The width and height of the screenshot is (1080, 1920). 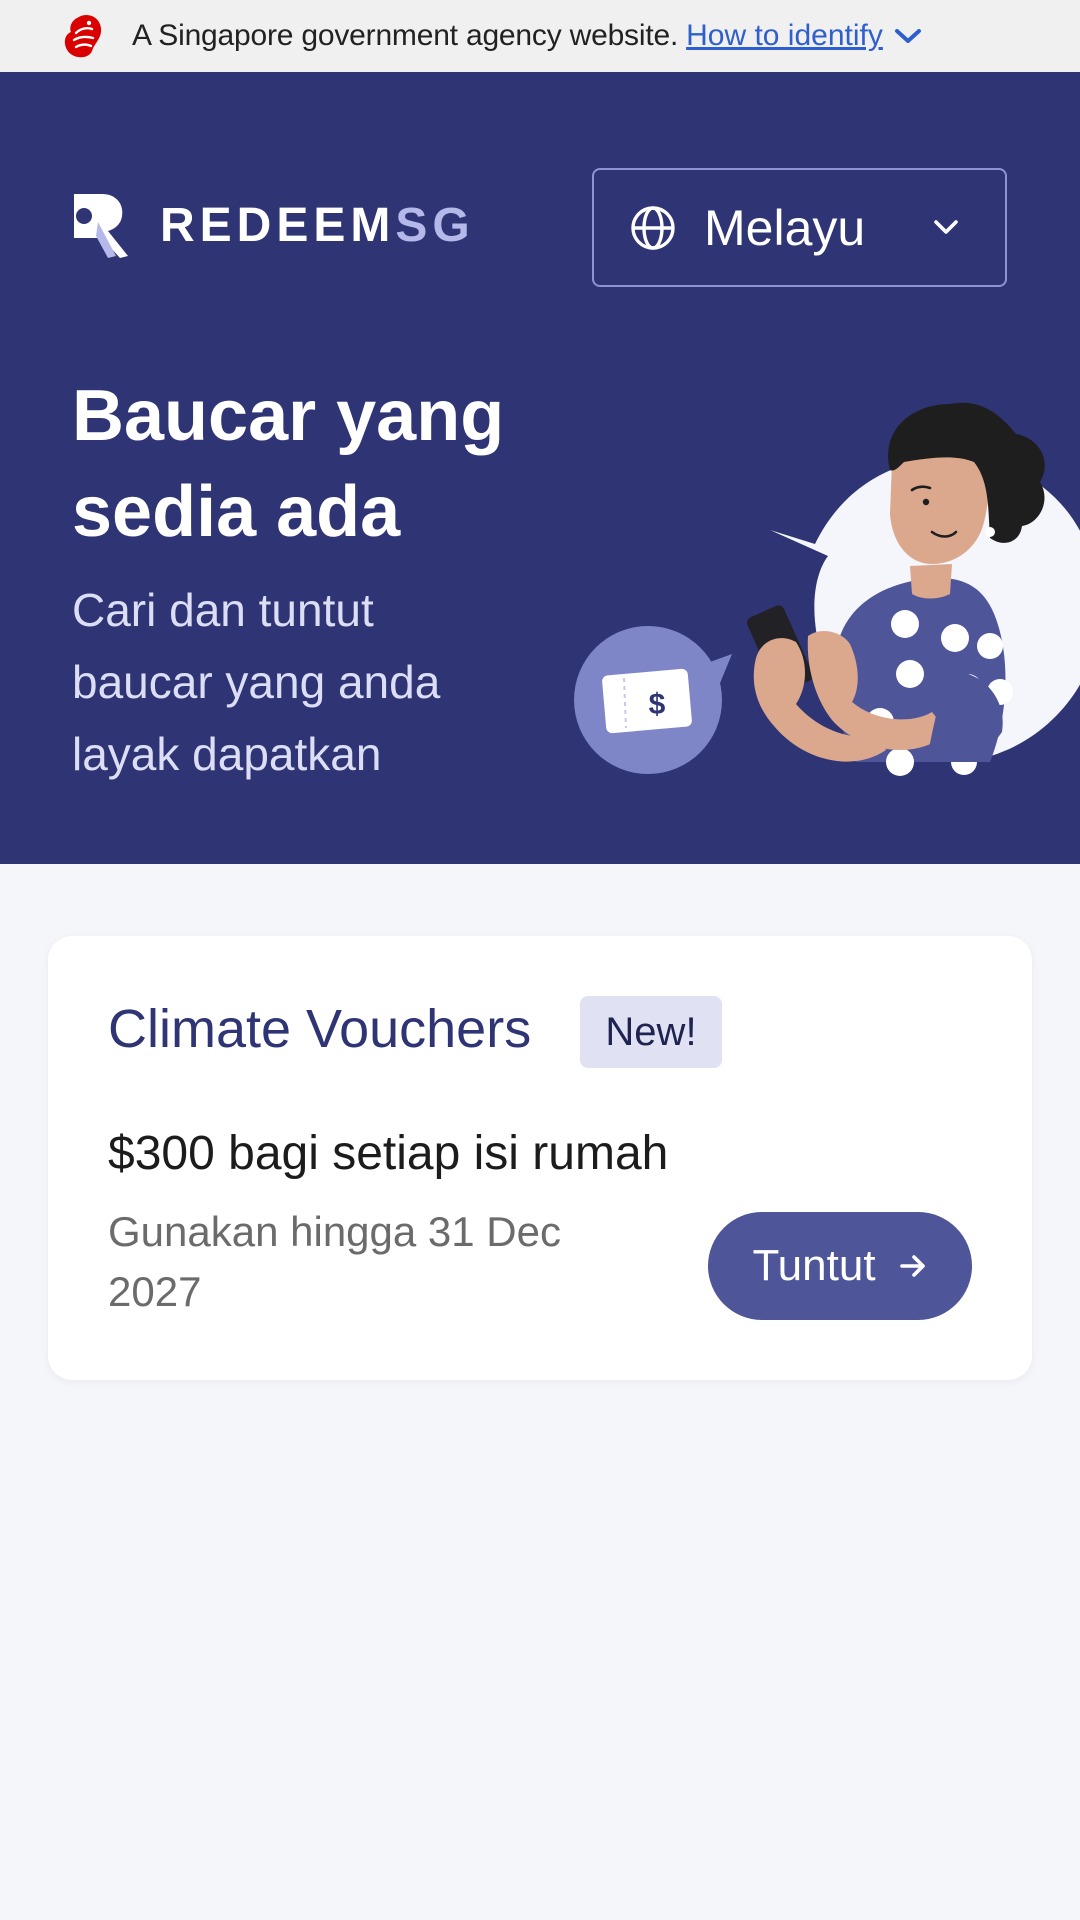 What do you see at coordinates (657, 704) in the screenshot?
I see `voucher-dollar-sign: $` at bounding box center [657, 704].